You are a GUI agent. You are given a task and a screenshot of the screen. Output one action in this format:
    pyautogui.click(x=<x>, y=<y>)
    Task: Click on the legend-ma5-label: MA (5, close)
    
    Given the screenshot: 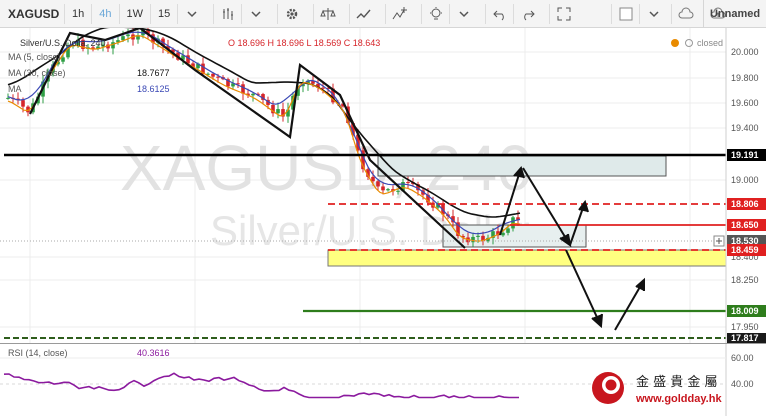 What is the action you would take?
    pyautogui.click(x=34, y=57)
    